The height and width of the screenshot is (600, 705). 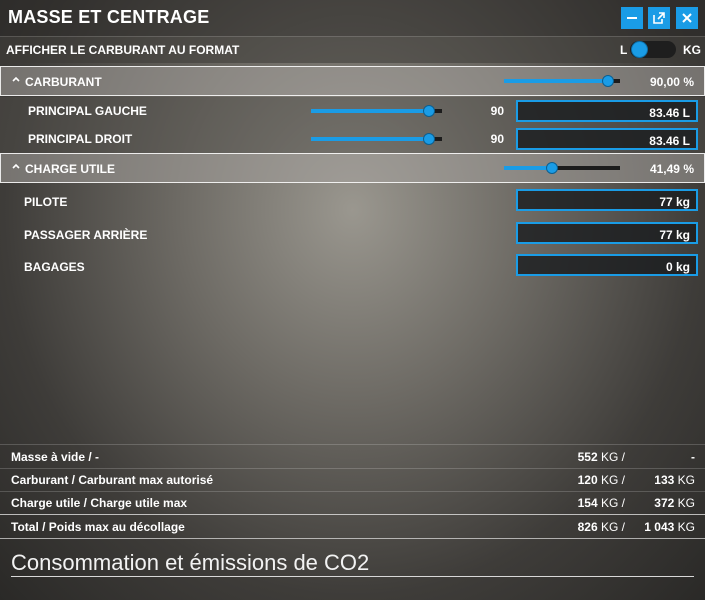 What do you see at coordinates (86, 235) in the screenshot?
I see `station-label-rear-passenger: PASSAGER ARRIÈRE` at bounding box center [86, 235].